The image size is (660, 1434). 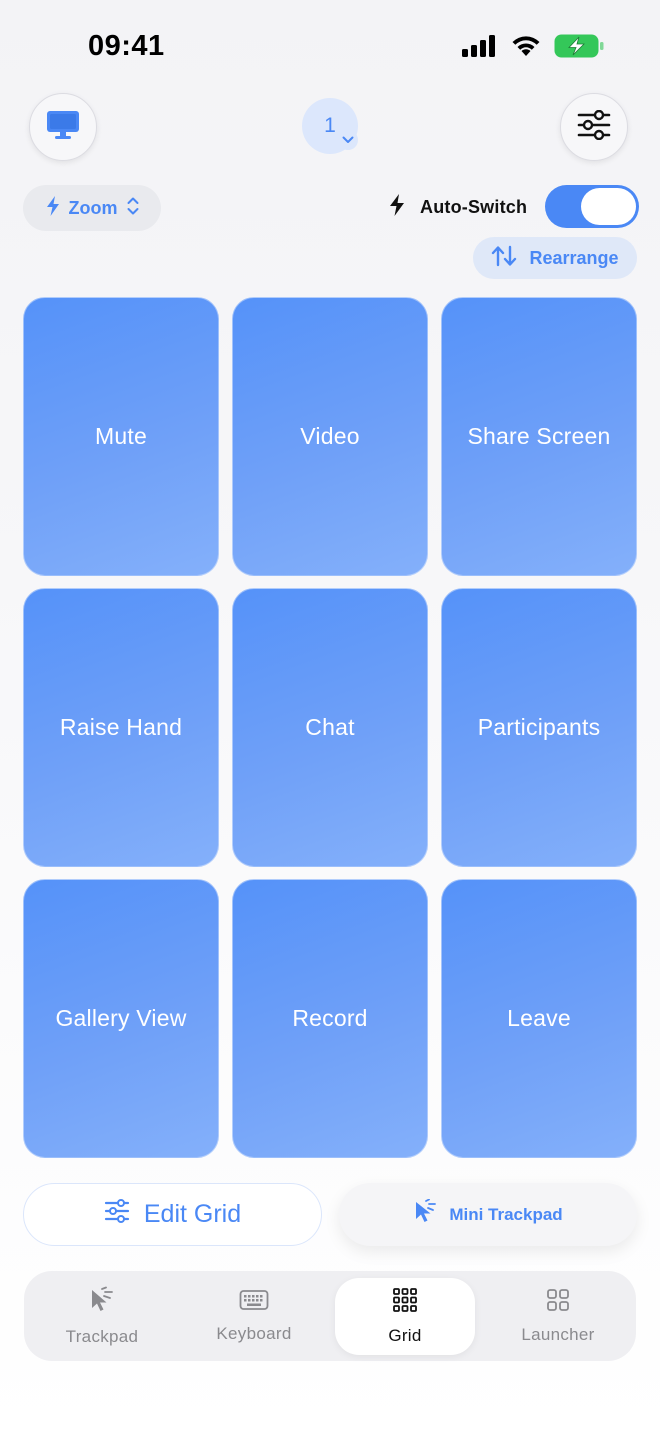 What do you see at coordinates (558, 1334) in the screenshot?
I see `tab-label: Launcher` at bounding box center [558, 1334].